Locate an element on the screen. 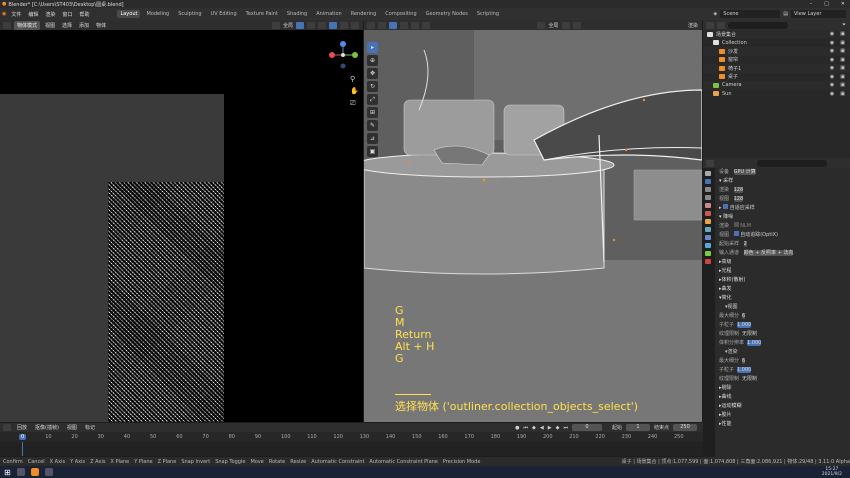  play-icon: ▶ is located at coordinates (550, 428).